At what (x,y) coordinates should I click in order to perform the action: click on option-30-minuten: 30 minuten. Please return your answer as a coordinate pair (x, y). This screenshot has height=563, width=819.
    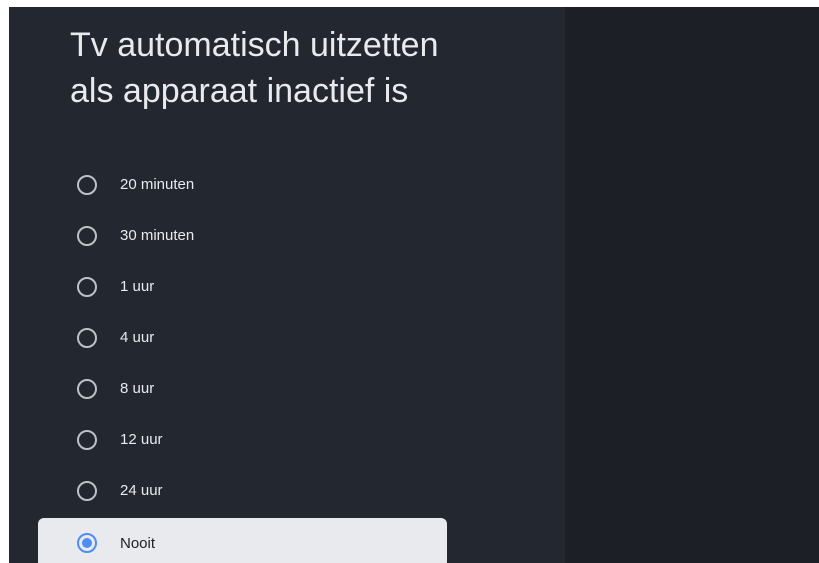
    Looking at the image, I should click on (242, 235).